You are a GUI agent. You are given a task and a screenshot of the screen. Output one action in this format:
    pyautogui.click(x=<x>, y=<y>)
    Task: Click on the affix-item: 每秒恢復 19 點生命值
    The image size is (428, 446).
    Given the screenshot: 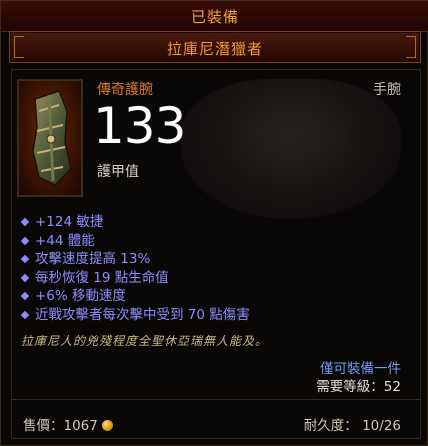 What is the action you would take?
    pyautogui.click(x=210, y=278)
    